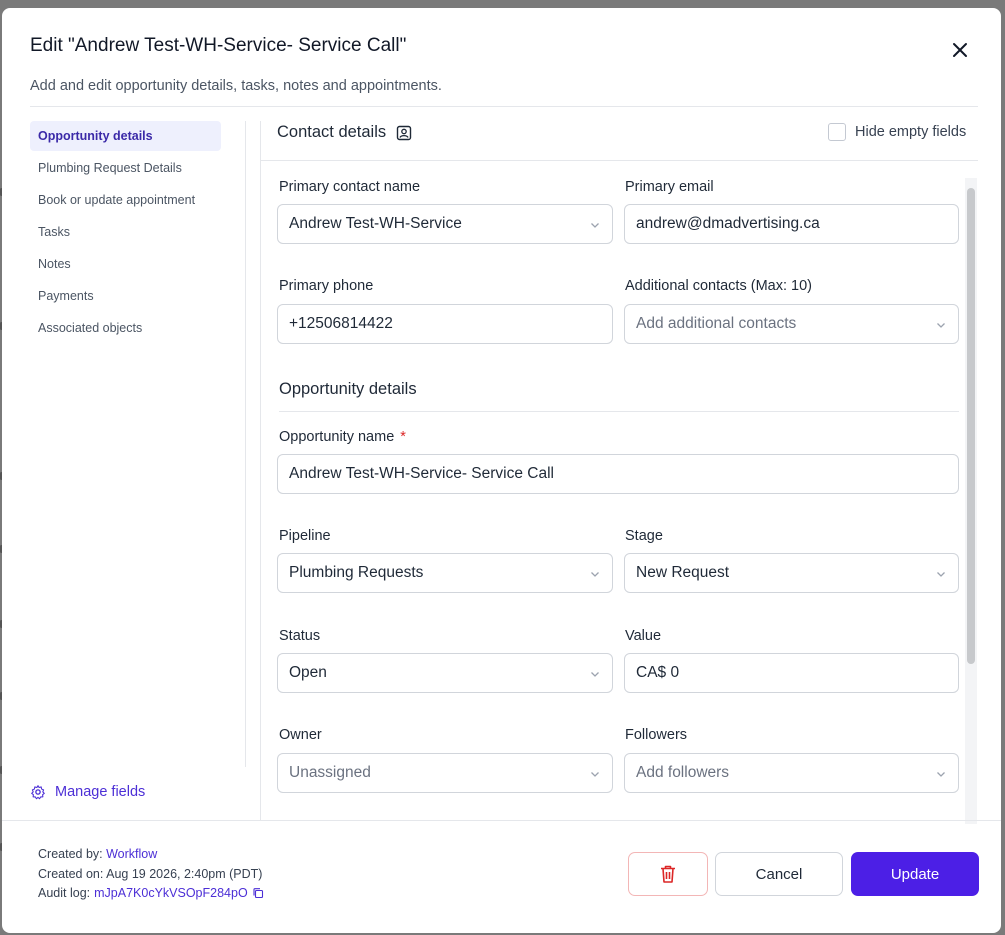 The height and width of the screenshot is (935, 1005). What do you see at coordinates (669, 187) in the screenshot?
I see `primary-email-label: Primary email` at bounding box center [669, 187].